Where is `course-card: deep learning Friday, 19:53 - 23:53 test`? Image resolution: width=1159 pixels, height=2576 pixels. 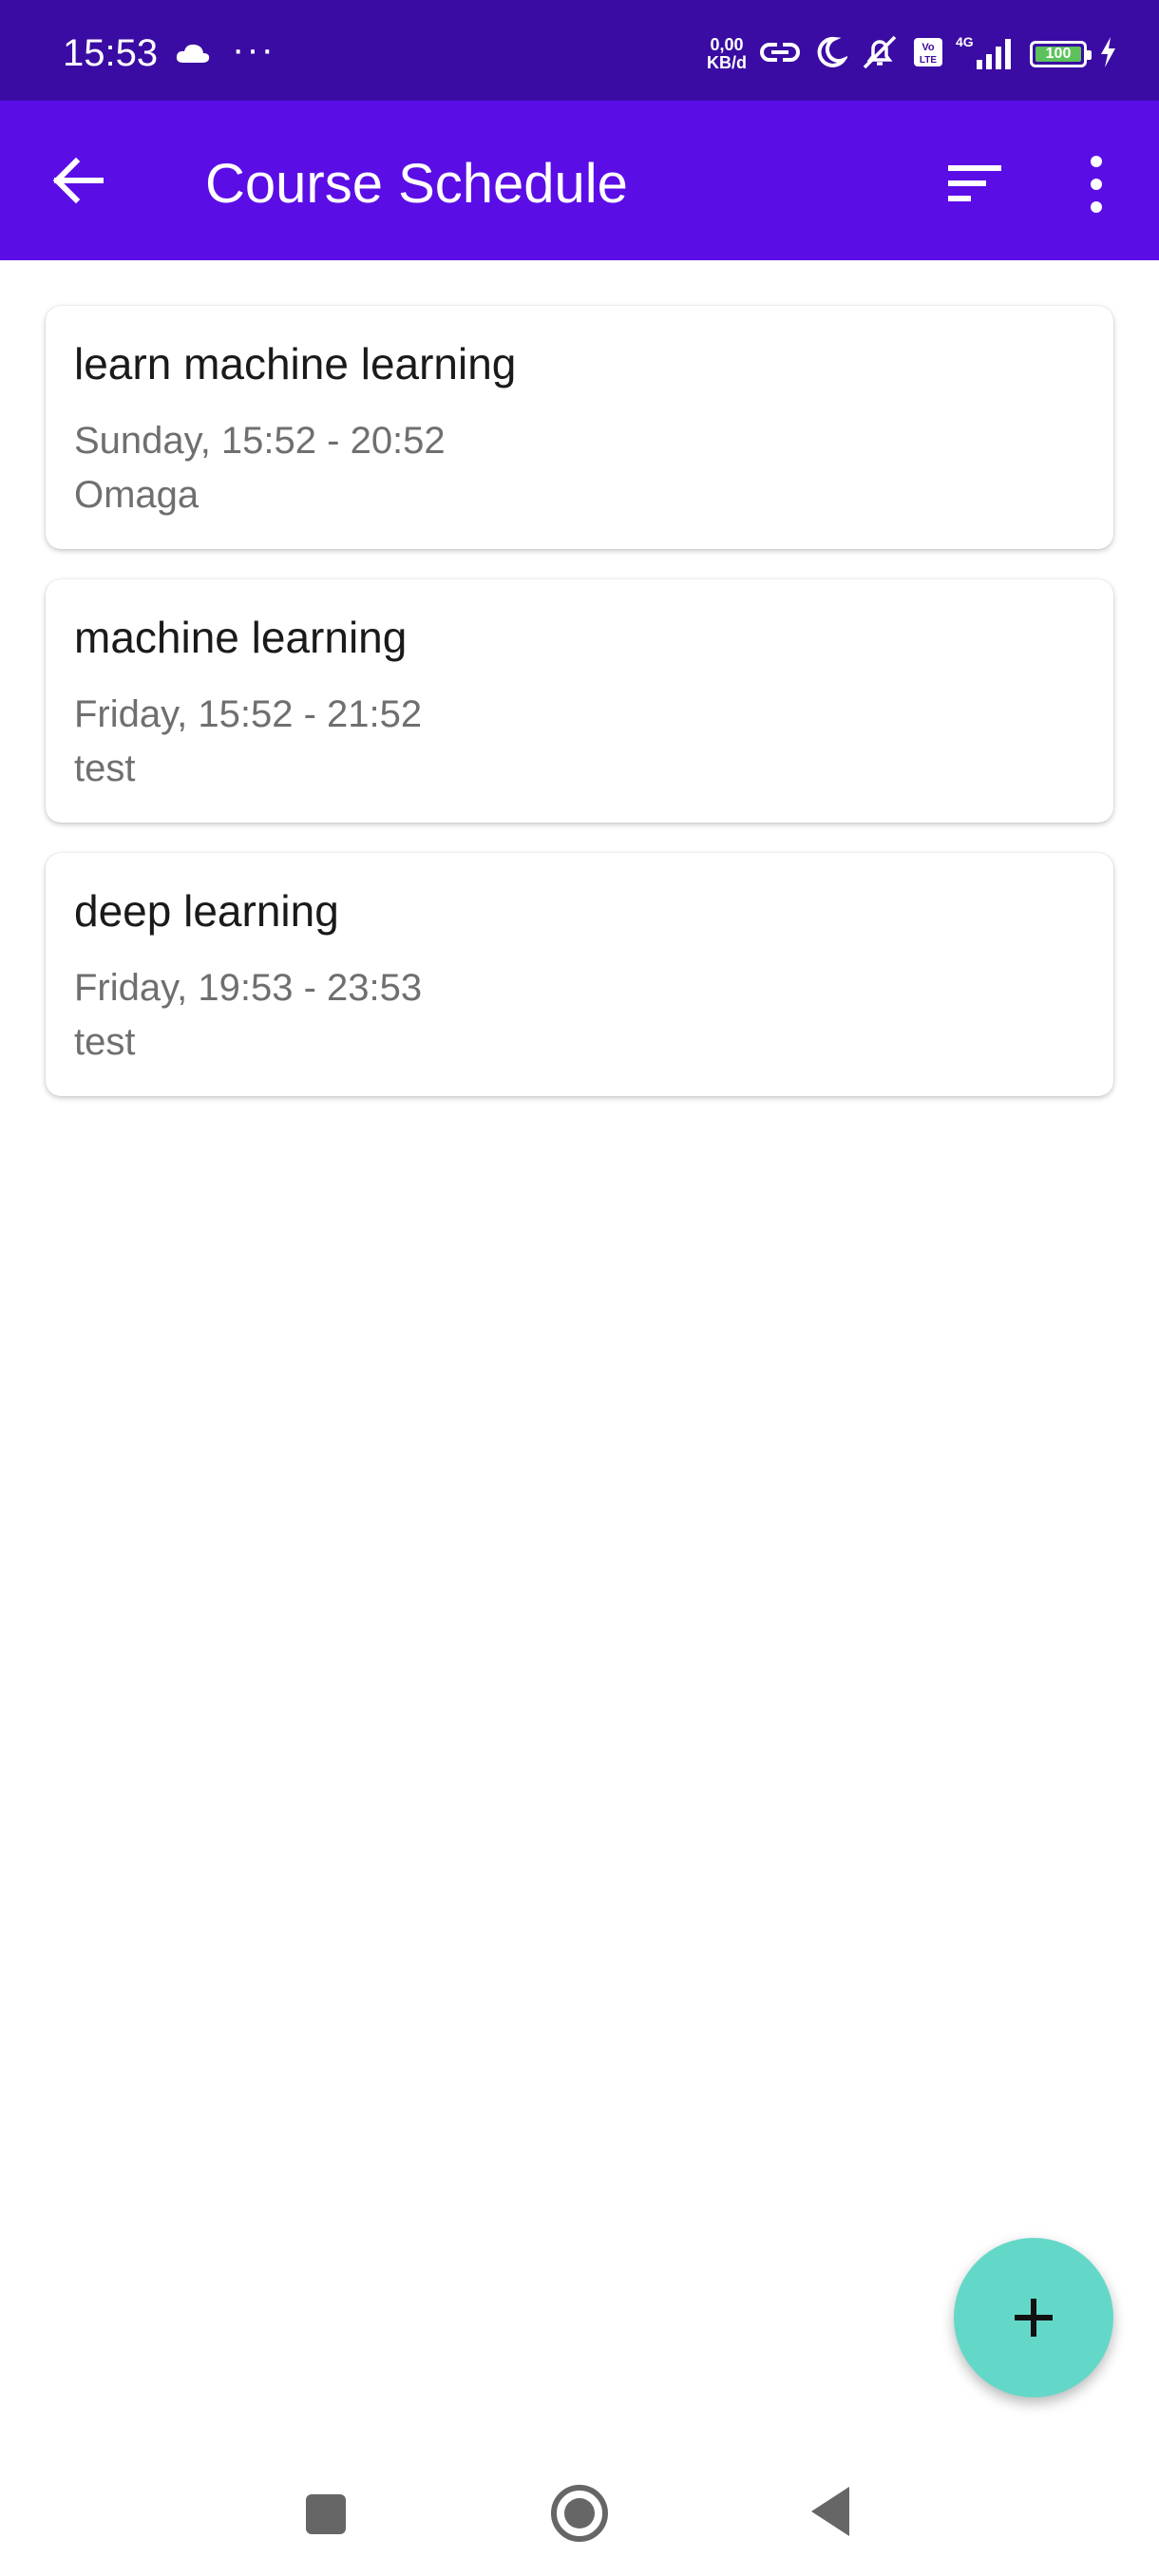
course-card: deep learning Friday, 19:53 - 23:53 test is located at coordinates (579, 974).